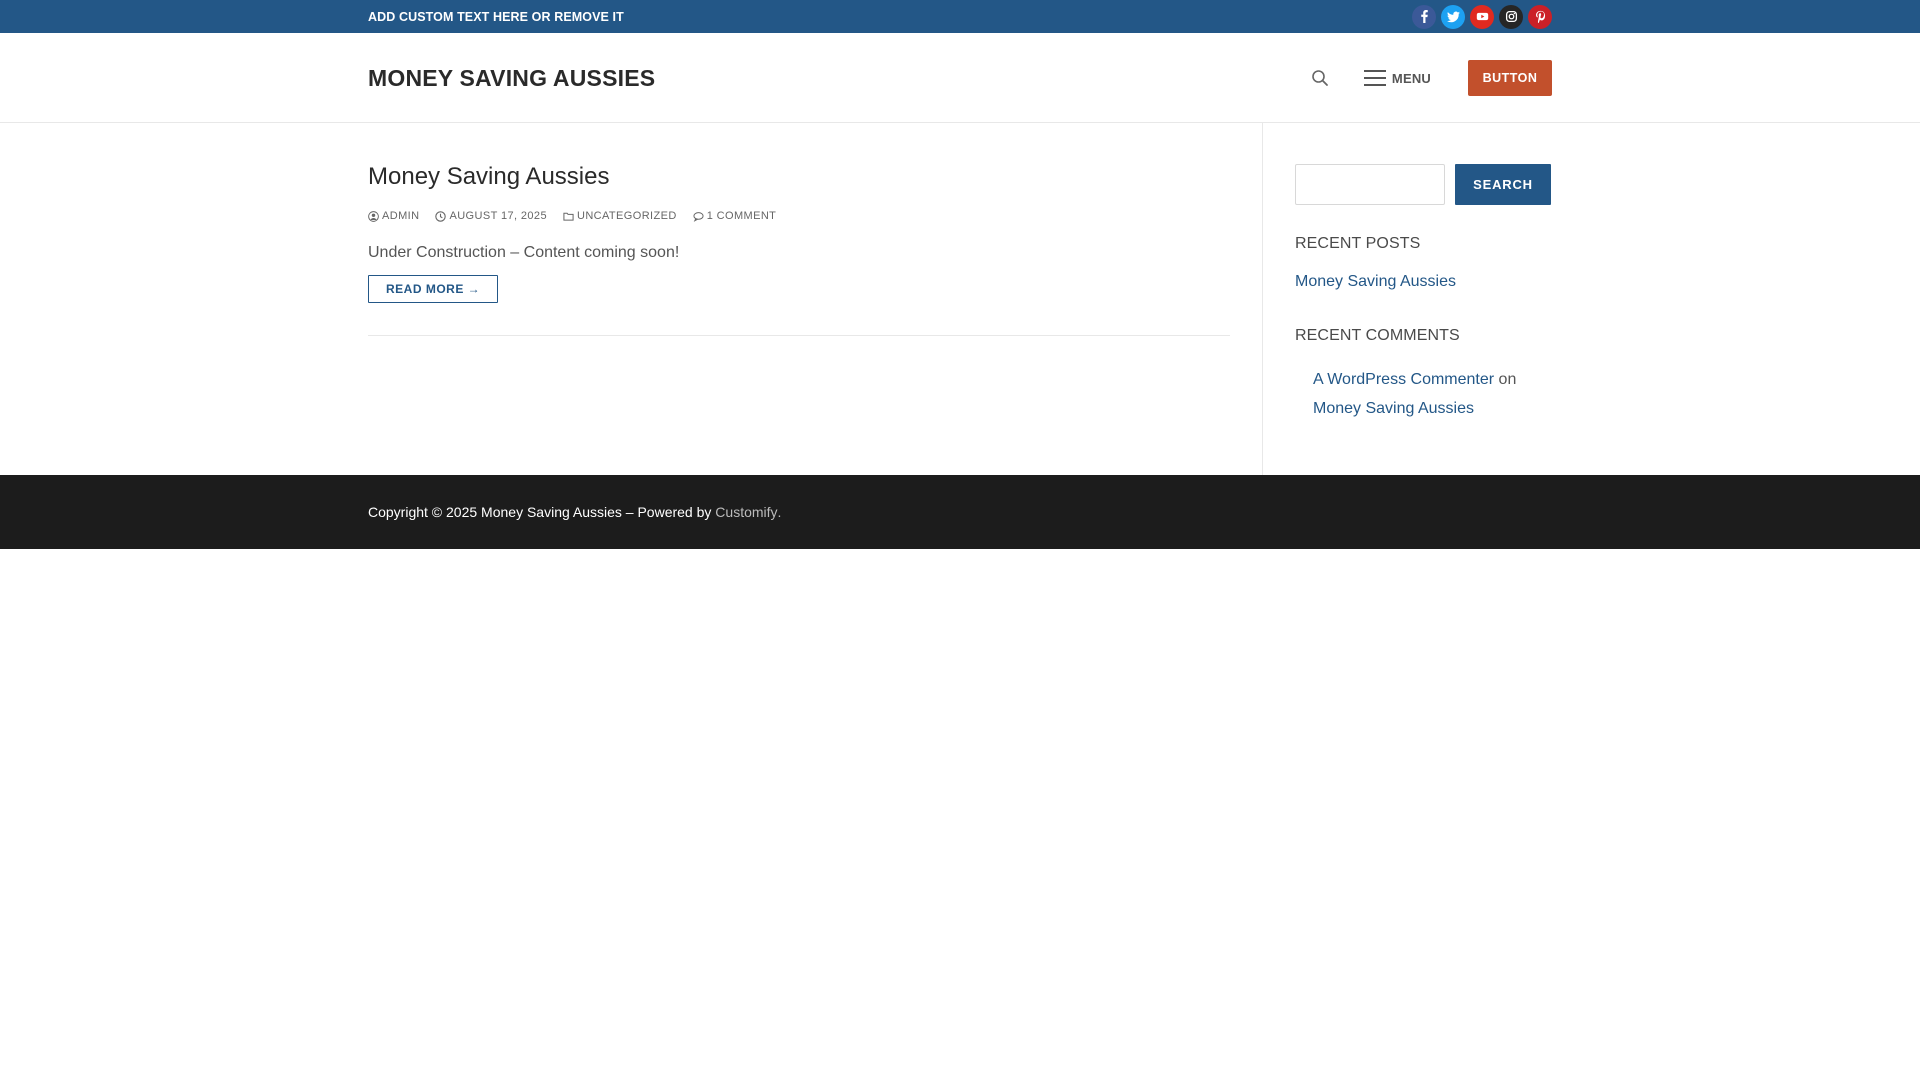  Describe the element at coordinates (441, 216) in the screenshot. I see `clock-icon` at that location.